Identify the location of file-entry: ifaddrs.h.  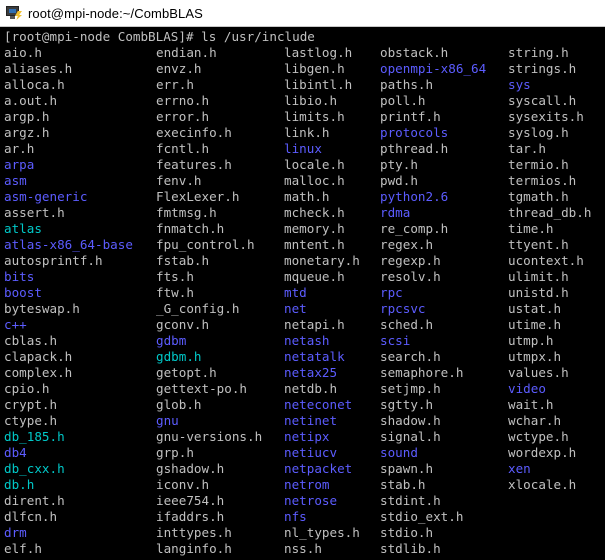
(190, 516).